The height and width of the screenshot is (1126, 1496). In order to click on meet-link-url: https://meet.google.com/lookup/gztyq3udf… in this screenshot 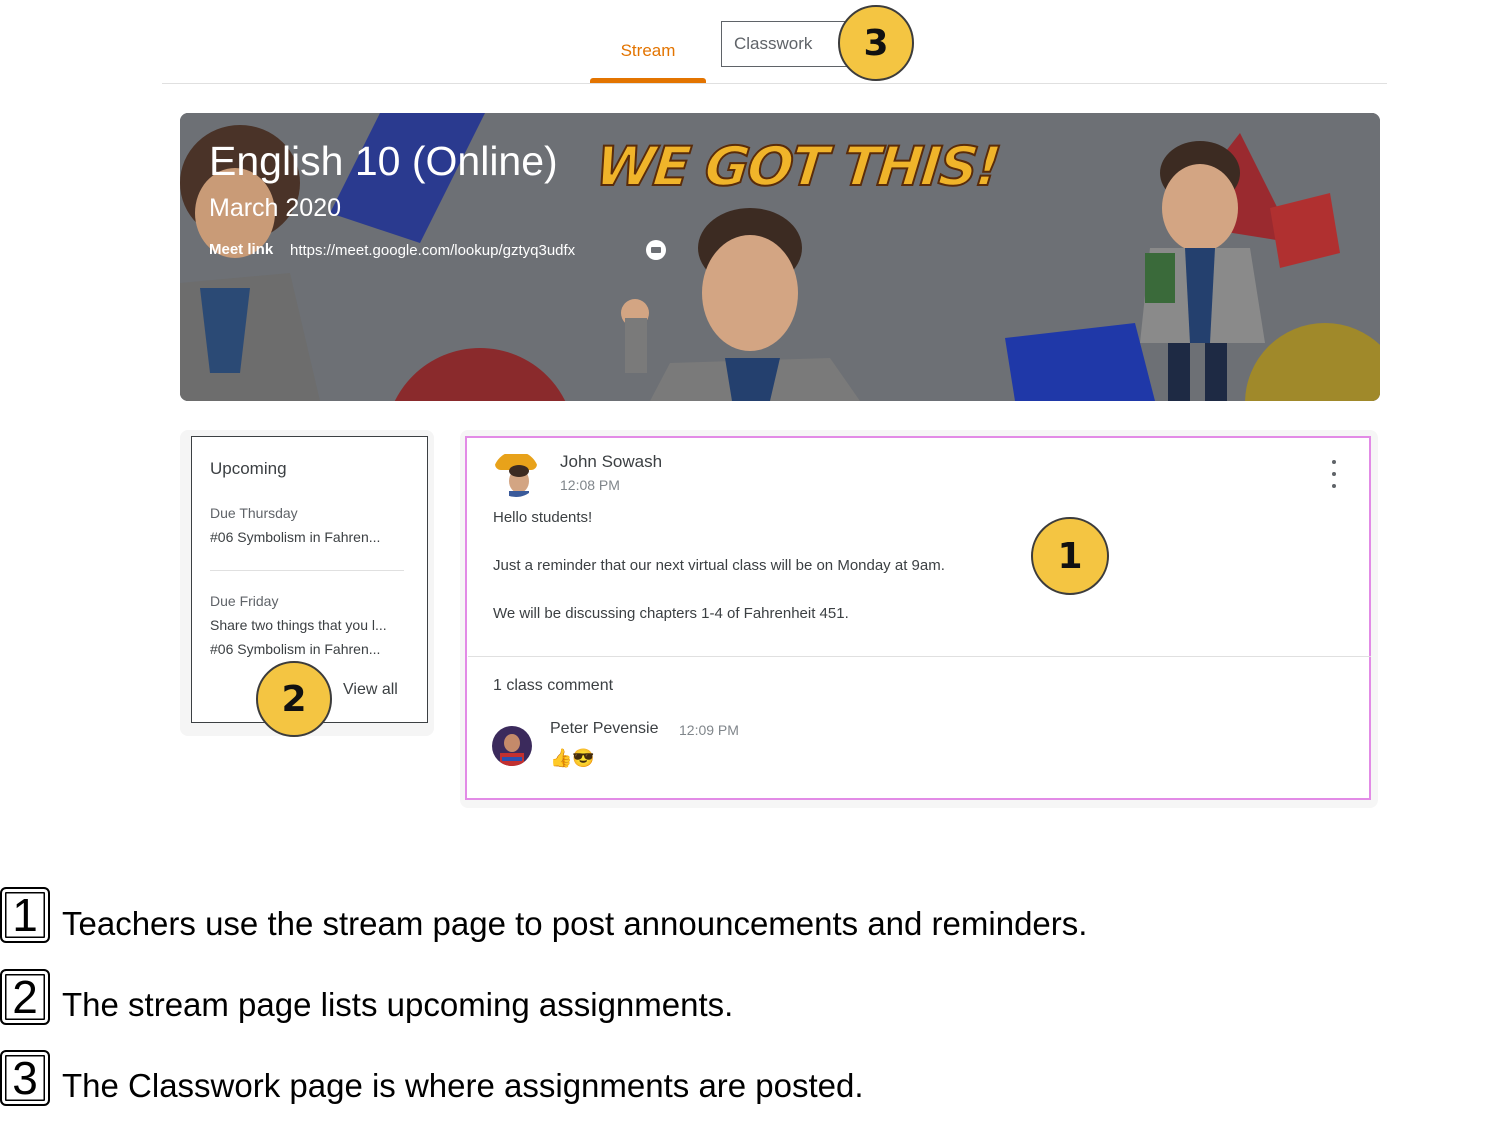, I will do `click(432, 250)`.